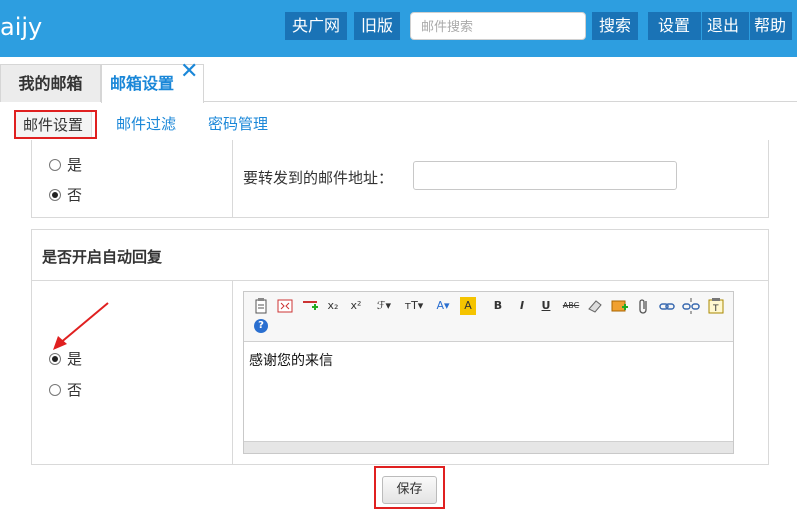 The height and width of the screenshot is (514, 797). I want to click on save-button: 保存, so click(409, 490).